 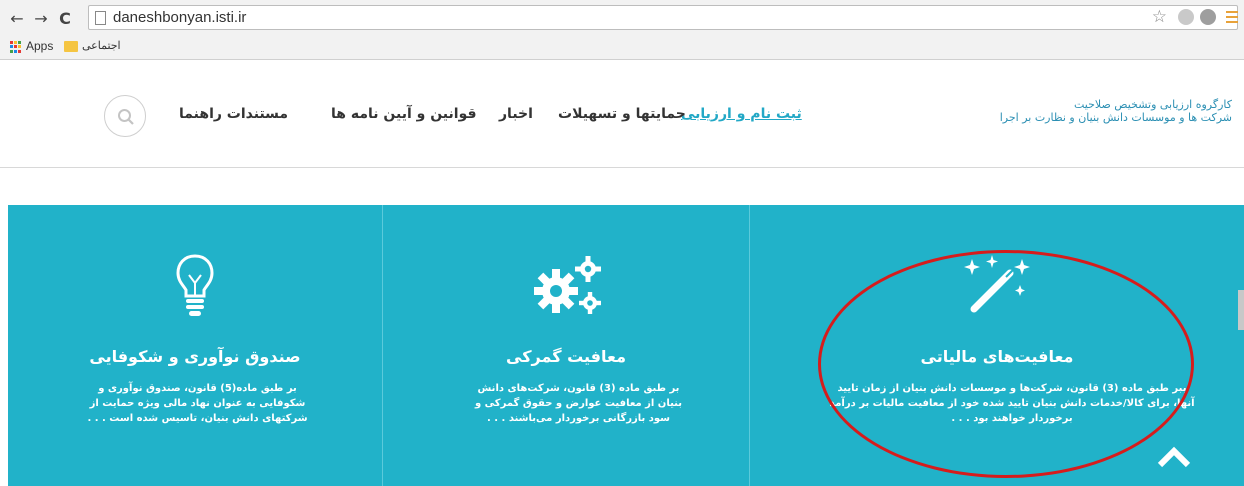 I want to click on bookmark-star-icon: ☆, so click(x=1159, y=17).